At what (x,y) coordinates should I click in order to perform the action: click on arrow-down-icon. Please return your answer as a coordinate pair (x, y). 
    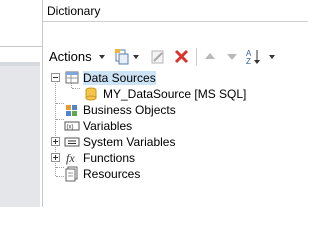
    Looking at the image, I should click on (232, 57).